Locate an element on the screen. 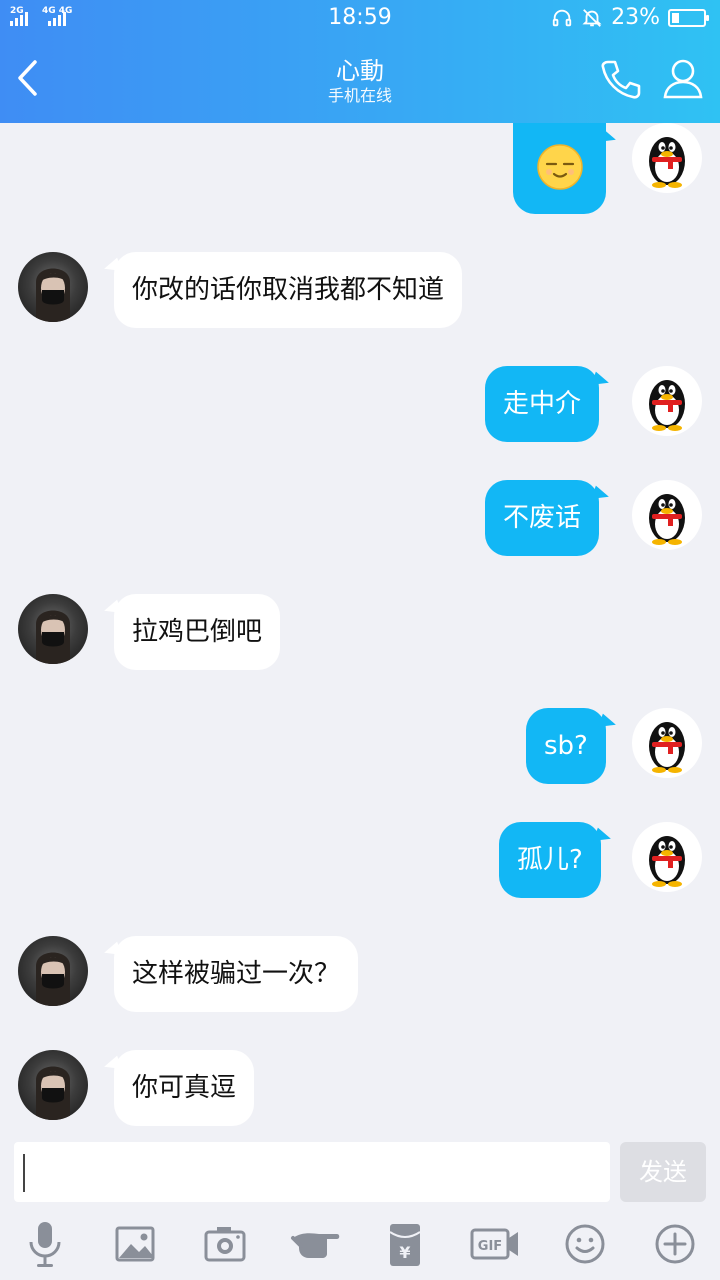  sleepy-face-icon is located at coordinates (560, 167).